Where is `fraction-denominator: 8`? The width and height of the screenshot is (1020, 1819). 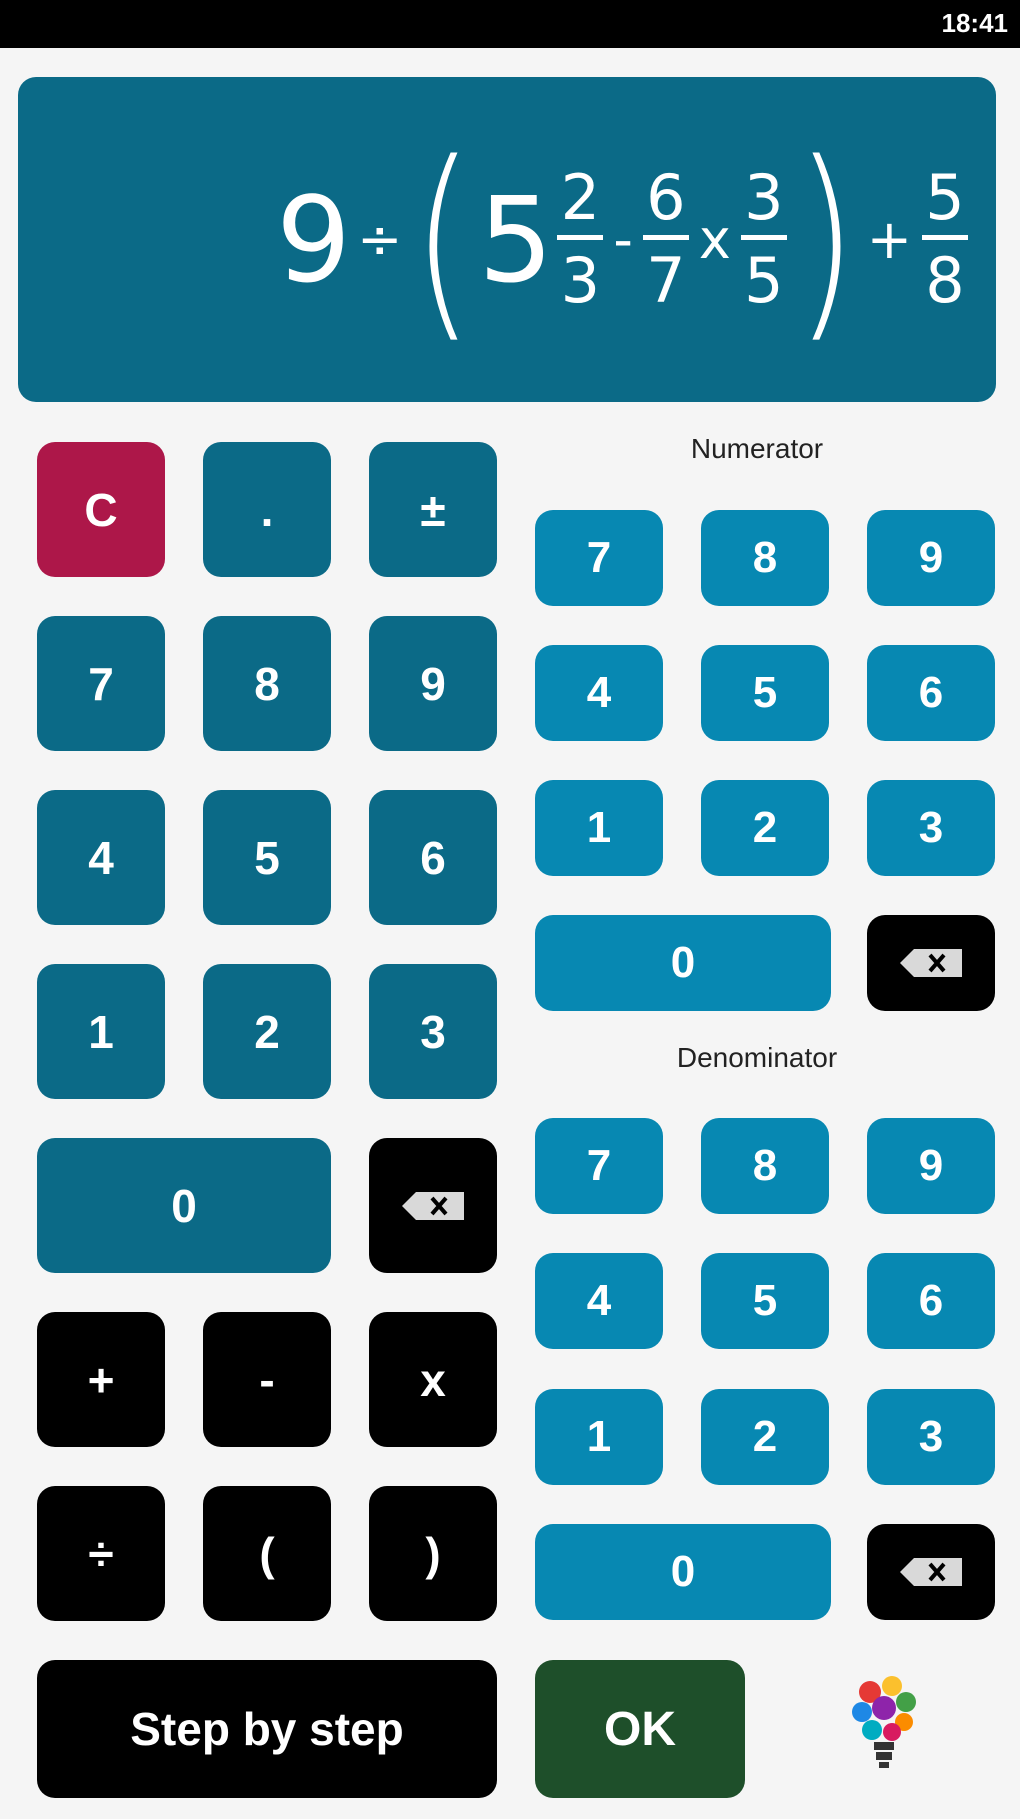
fraction-denominator: 8 is located at coordinates (945, 280).